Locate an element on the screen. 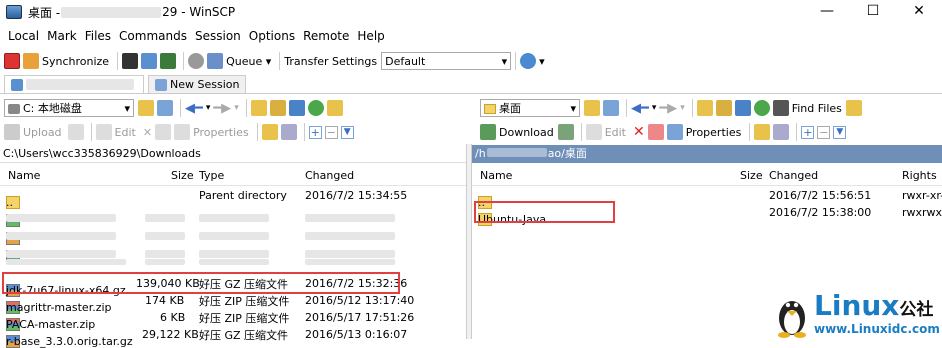 This screenshot has height=348, width=942. col-rights: Rights is located at coordinates (919, 175).